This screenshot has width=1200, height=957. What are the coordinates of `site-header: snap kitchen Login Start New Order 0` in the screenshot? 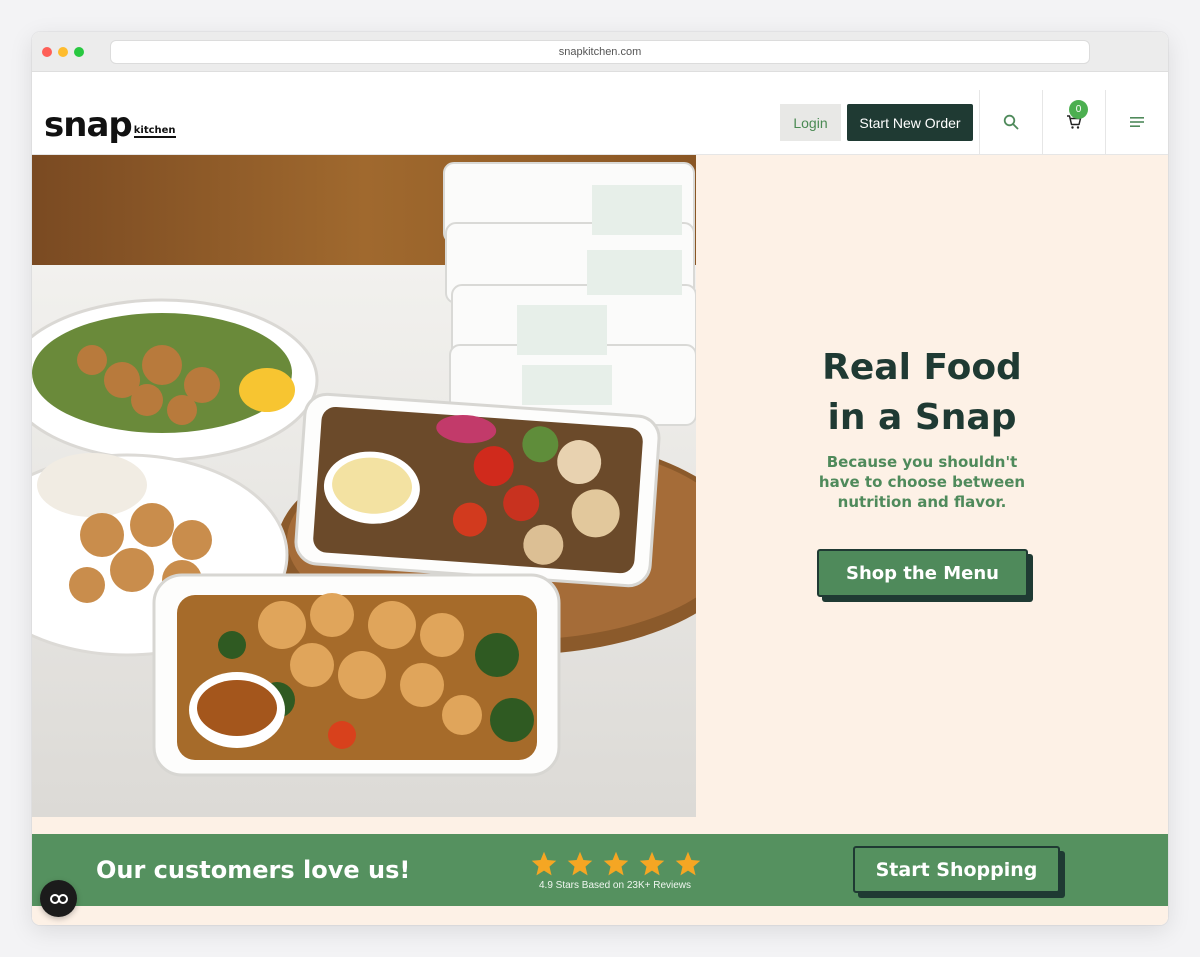 It's located at (600, 122).